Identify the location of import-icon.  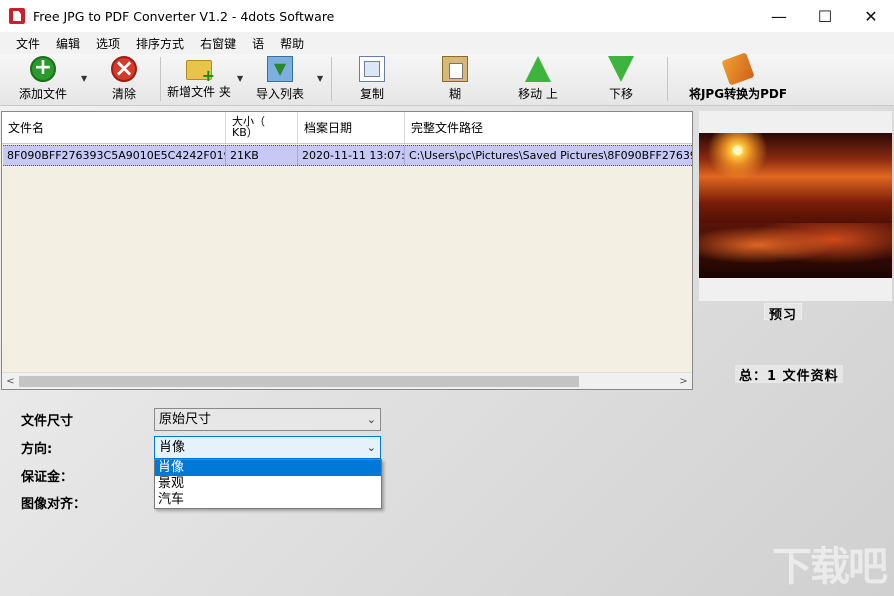
(280, 69).